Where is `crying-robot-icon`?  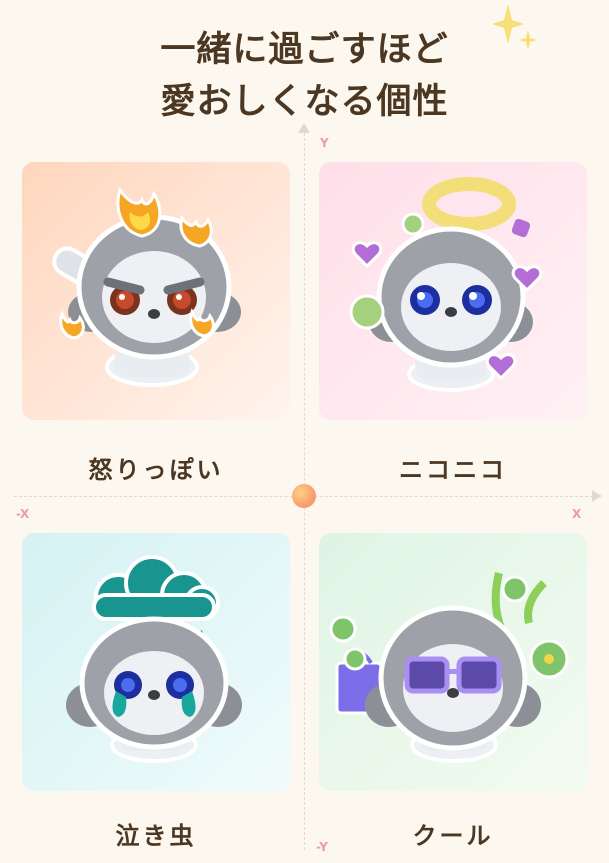 crying-robot-icon is located at coordinates (154, 659).